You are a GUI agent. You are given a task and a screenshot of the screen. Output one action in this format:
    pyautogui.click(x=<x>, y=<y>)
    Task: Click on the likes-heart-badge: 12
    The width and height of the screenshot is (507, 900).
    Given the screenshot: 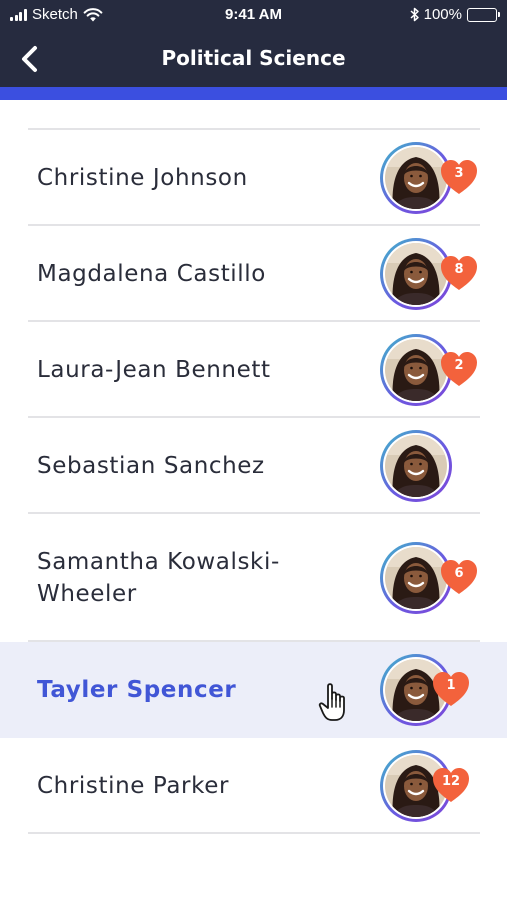 What is the action you would take?
    pyautogui.click(x=451, y=785)
    